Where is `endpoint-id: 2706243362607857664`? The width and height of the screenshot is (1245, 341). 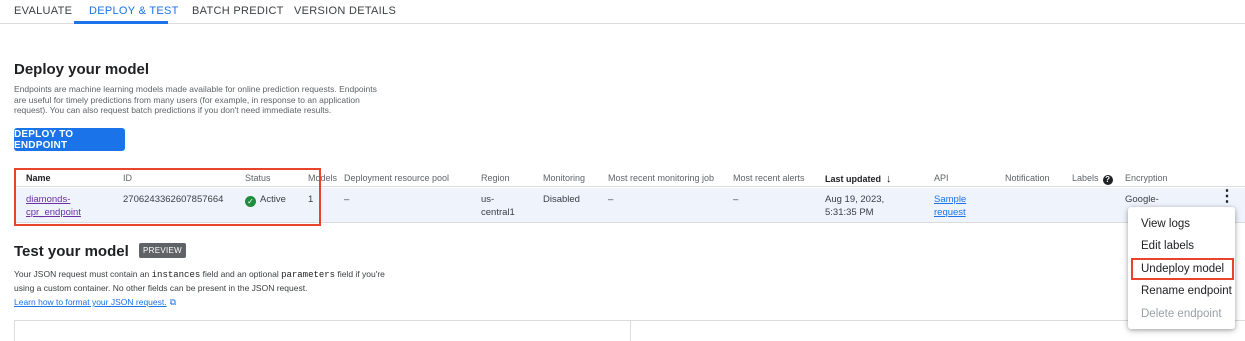 endpoint-id: 2706243362607857664 is located at coordinates (173, 199).